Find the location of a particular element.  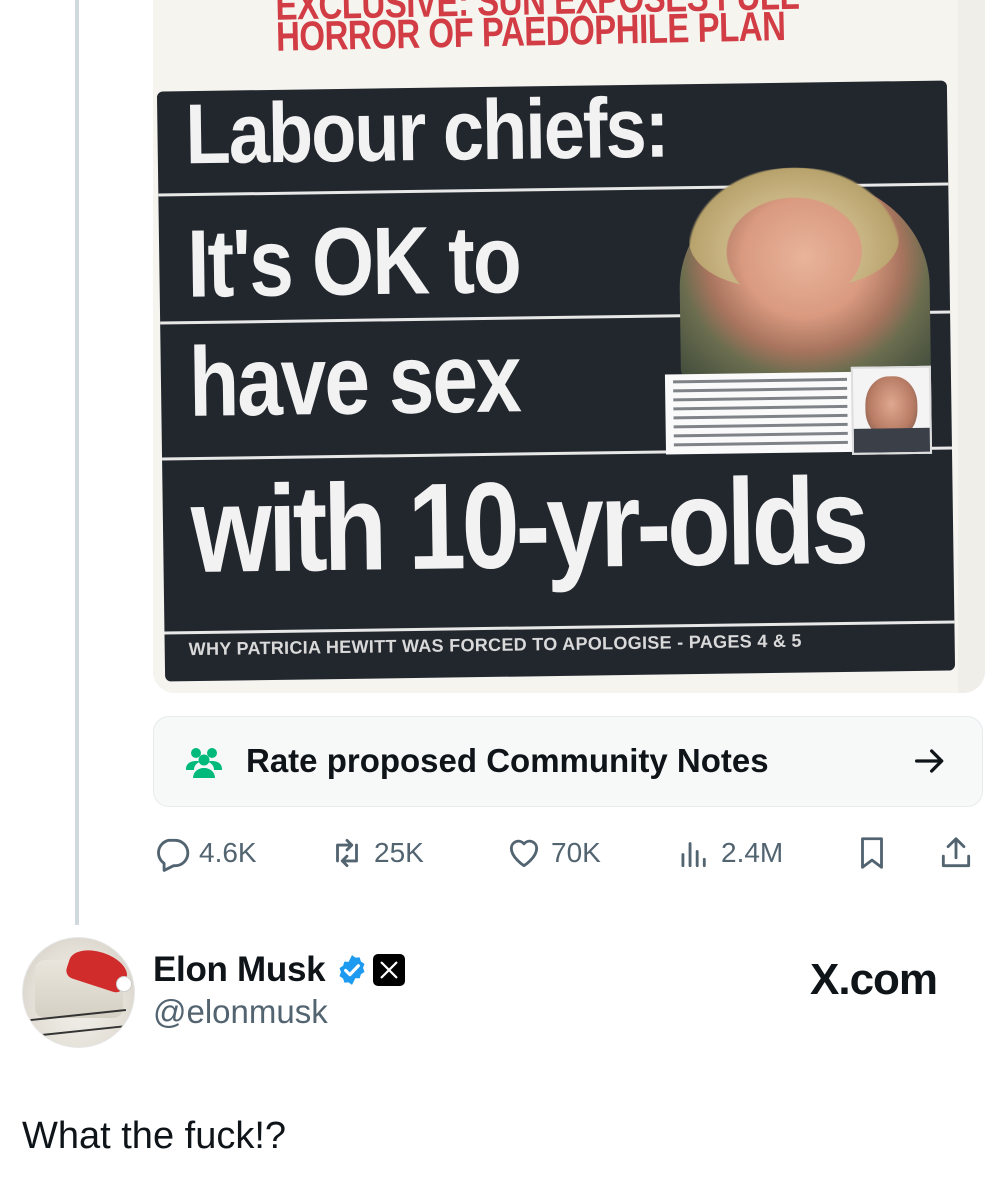

thread-connector-line is located at coordinates (77, 462).